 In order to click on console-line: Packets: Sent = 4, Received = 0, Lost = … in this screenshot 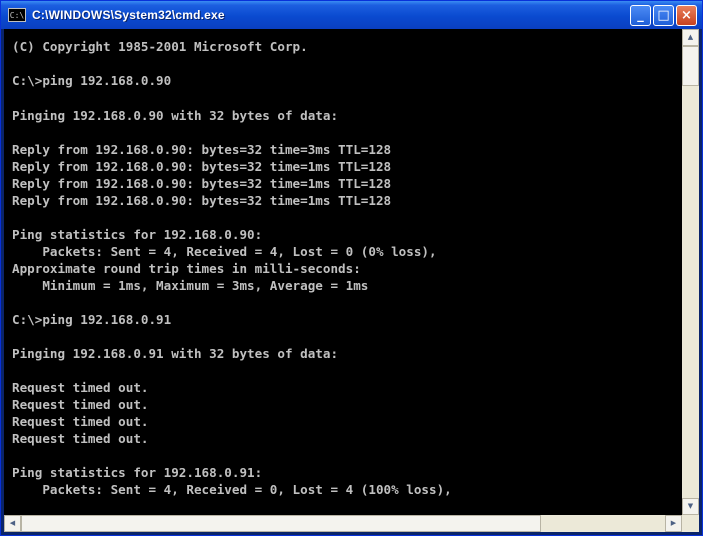, I will do `click(232, 489)`.